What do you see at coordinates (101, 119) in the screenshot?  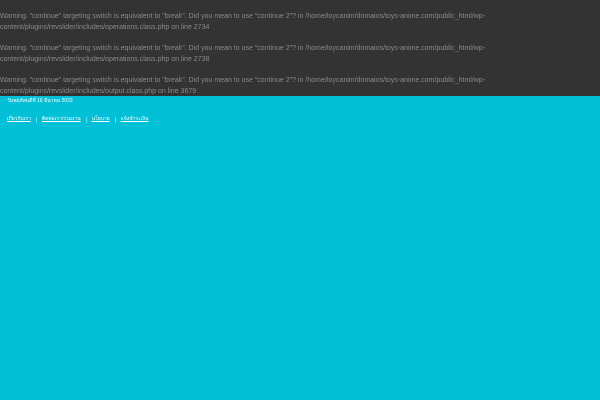 I see `nav-link-policy: นโยบาย` at bounding box center [101, 119].